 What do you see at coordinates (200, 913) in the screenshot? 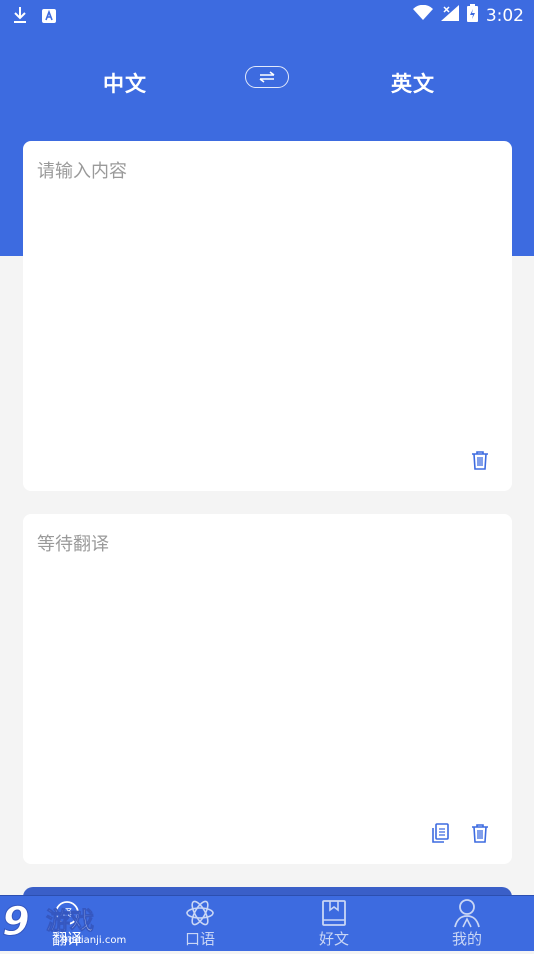
I see `atom-icon` at bounding box center [200, 913].